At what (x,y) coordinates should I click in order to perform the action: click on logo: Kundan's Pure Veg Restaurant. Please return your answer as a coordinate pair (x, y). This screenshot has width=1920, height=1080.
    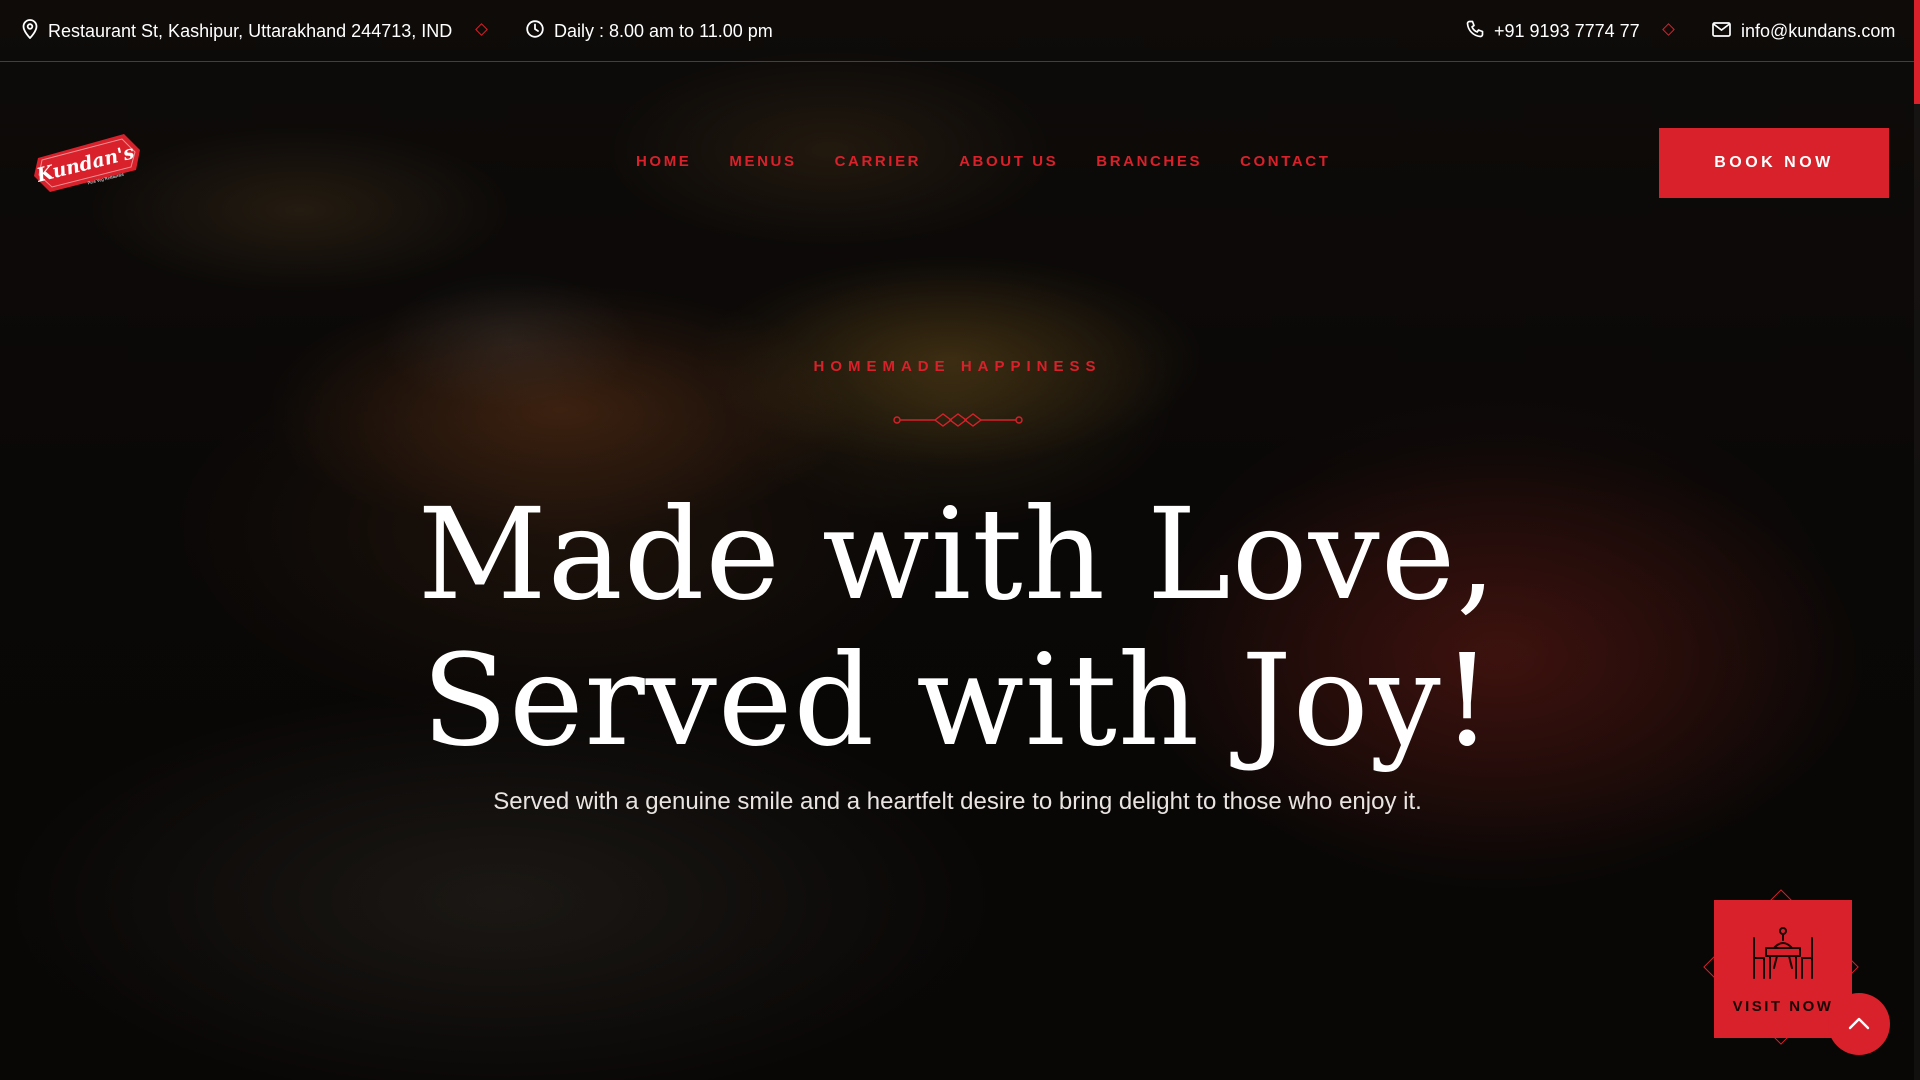
    Looking at the image, I should click on (88, 162).